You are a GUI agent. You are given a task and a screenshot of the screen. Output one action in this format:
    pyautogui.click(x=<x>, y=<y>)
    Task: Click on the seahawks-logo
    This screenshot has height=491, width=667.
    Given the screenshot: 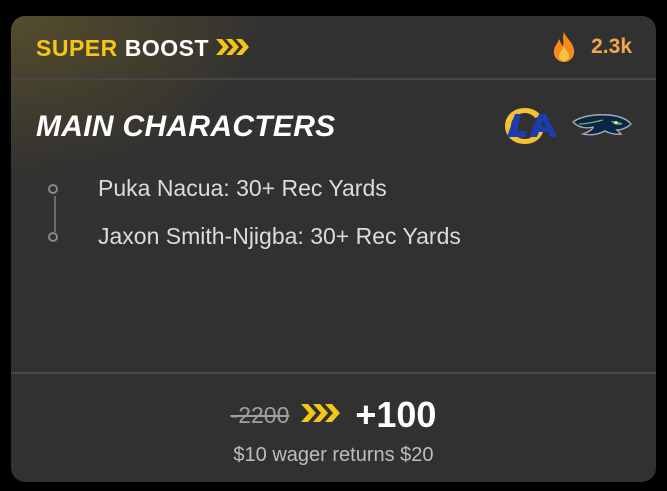 What is the action you would take?
    pyautogui.click(x=602, y=126)
    